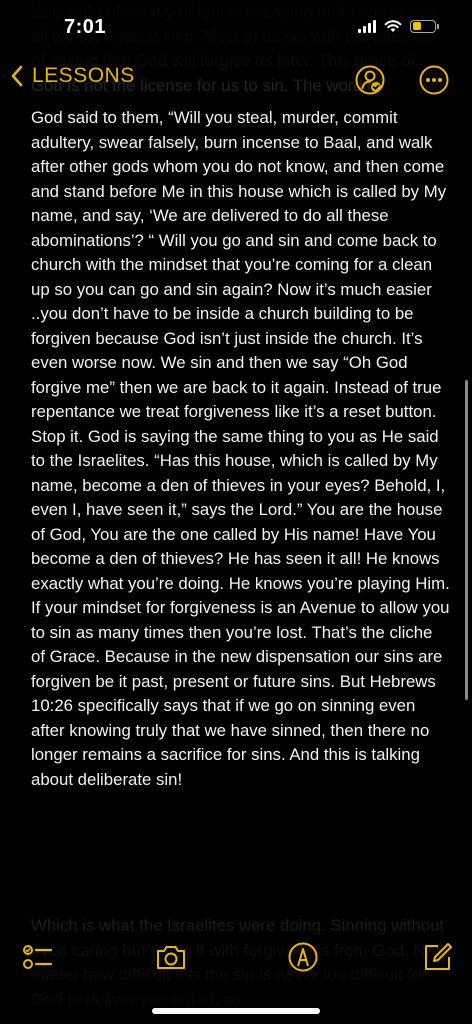 The image size is (472, 1024). I want to click on status-bar: 7:01, so click(236, 28).